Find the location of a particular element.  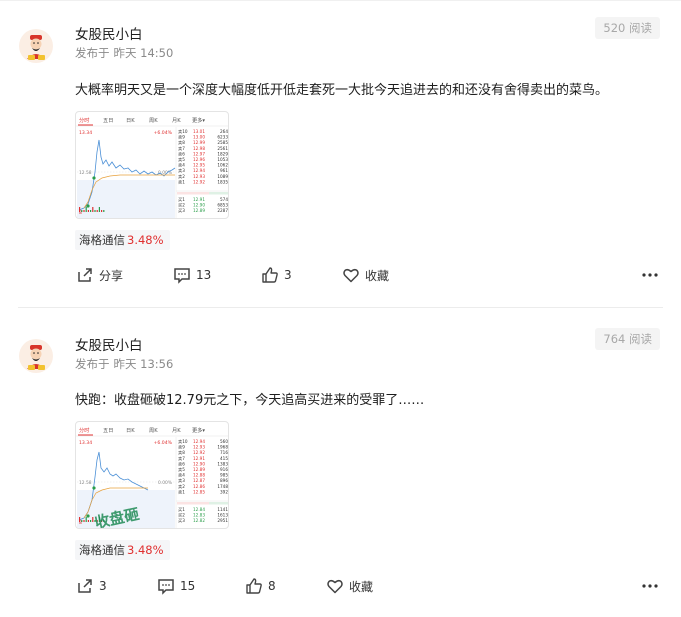

orderbook-price: 12.84 is located at coordinates (199, 509).